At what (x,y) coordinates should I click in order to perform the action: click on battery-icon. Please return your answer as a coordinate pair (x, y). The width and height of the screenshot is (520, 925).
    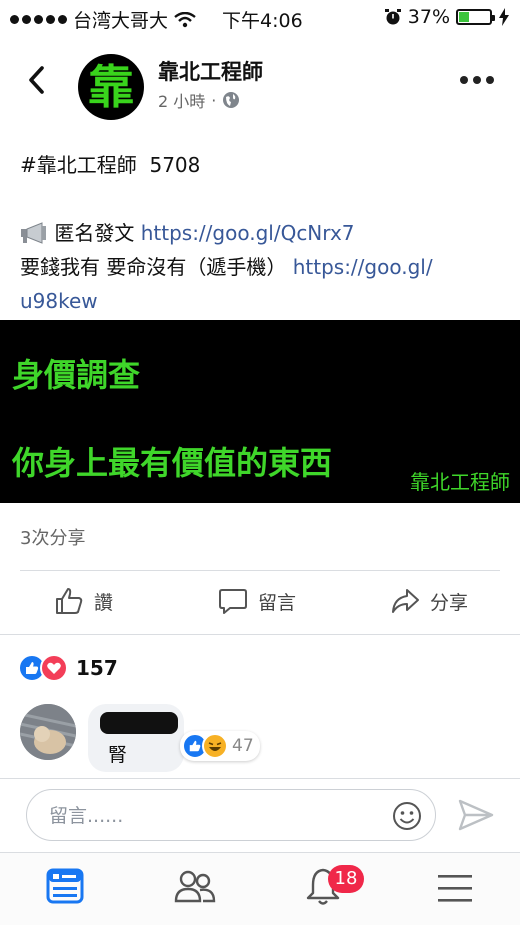
    Looking at the image, I should click on (475, 17).